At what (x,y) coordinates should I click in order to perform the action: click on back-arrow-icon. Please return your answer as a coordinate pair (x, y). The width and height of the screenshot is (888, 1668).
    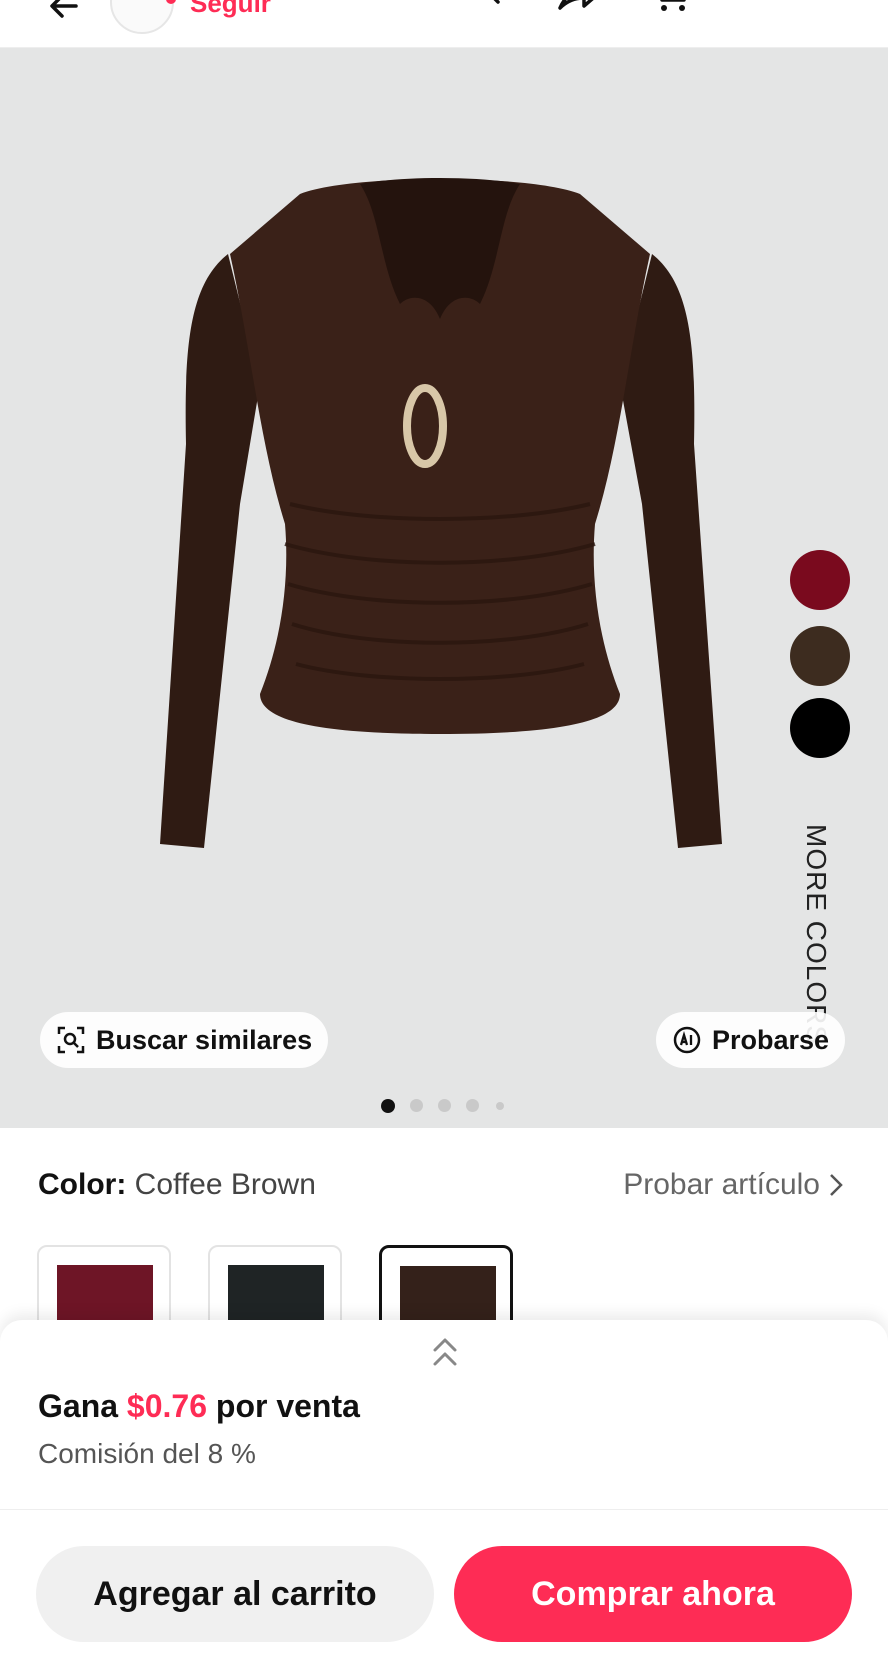
    Looking at the image, I should click on (66, 10).